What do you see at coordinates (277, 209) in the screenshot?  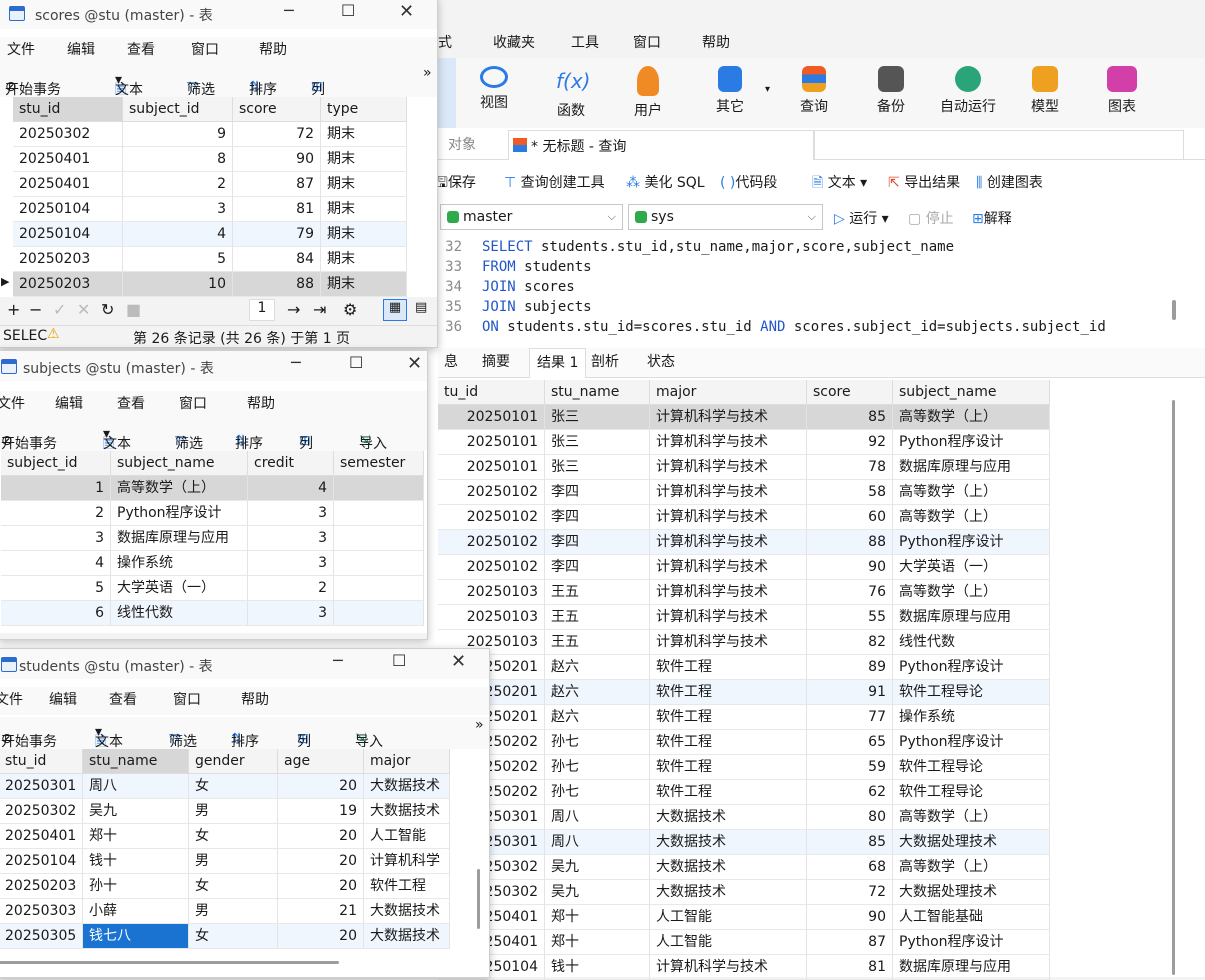 I see `table-cell: 81` at bounding box center [277, 209].